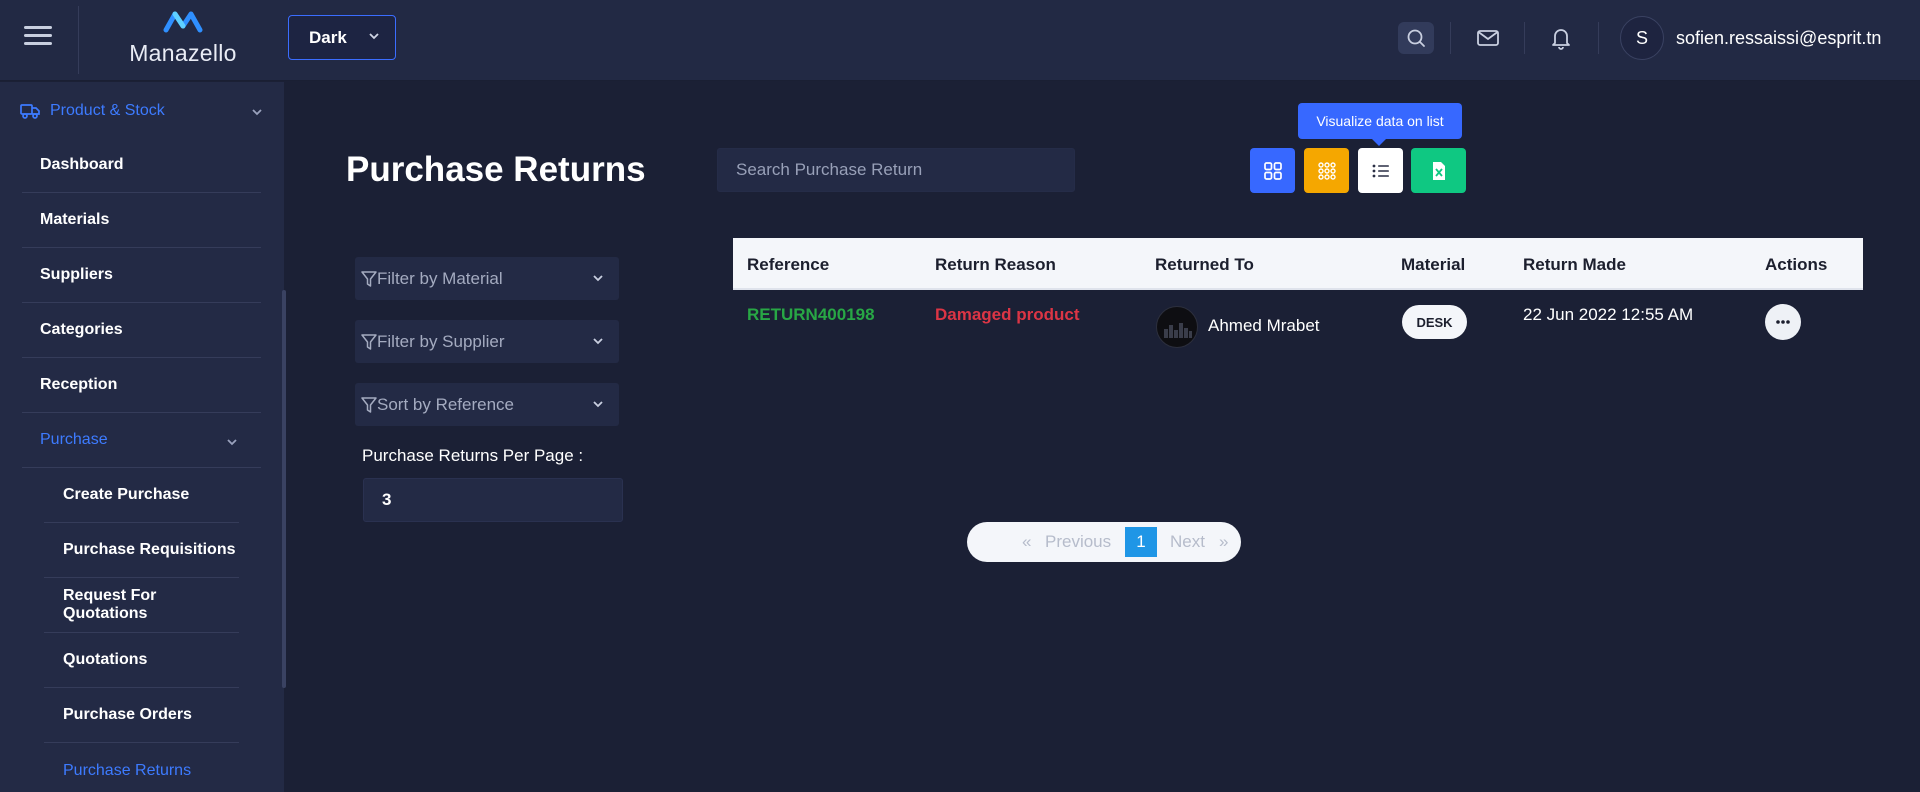  Describe the element at coordinates (183, 38) in the screenshot. I see `brand-logo: Manazello` at that location.